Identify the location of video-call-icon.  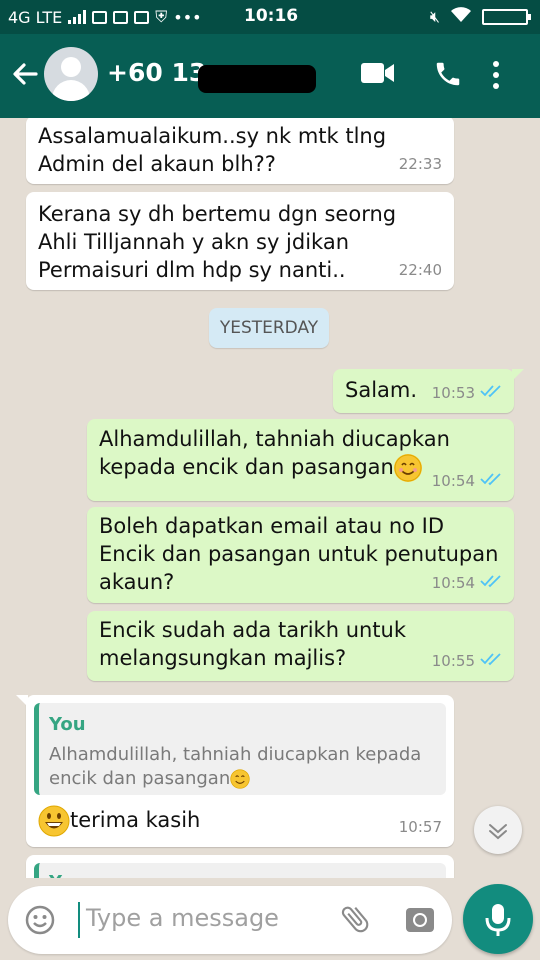
(378, 75).